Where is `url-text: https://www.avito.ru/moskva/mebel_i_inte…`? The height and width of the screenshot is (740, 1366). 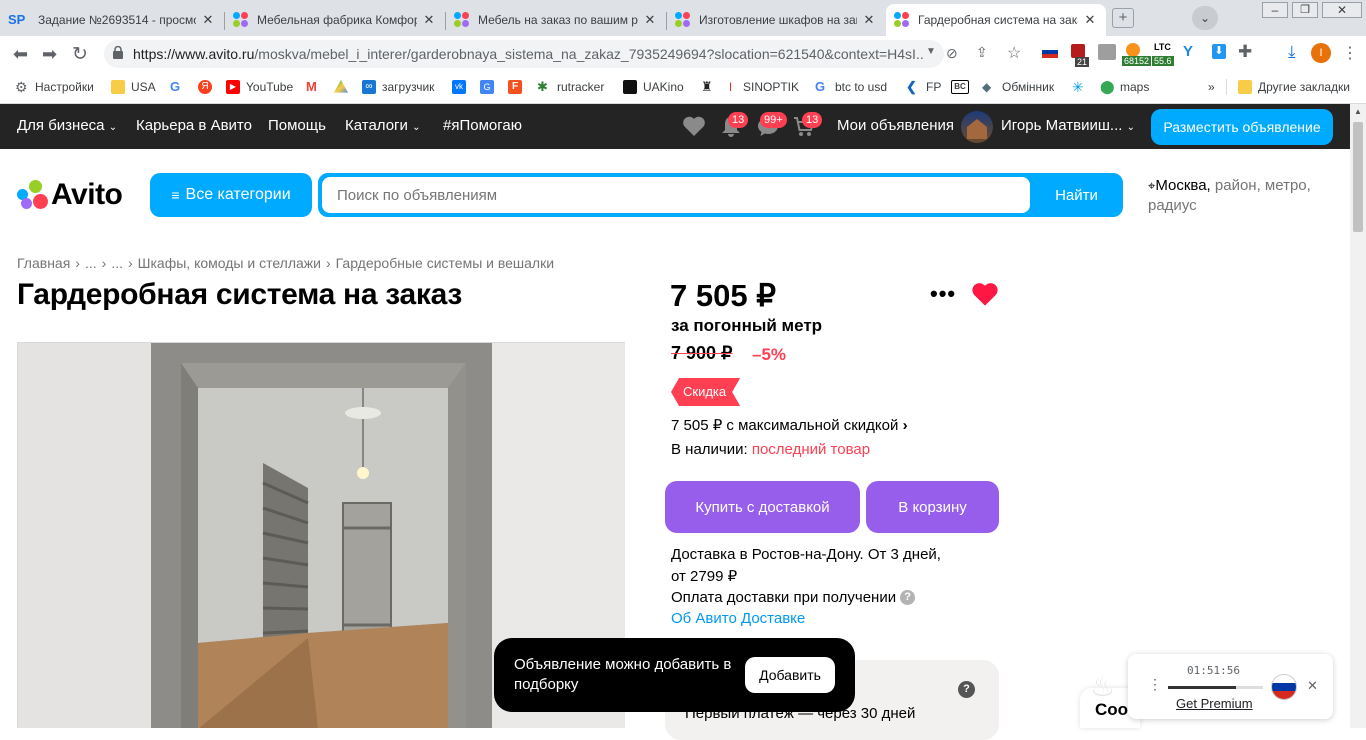 url-text: https://www.avito.ru/moskva/mebel_i_inte… is located at coordinates (528, 54).